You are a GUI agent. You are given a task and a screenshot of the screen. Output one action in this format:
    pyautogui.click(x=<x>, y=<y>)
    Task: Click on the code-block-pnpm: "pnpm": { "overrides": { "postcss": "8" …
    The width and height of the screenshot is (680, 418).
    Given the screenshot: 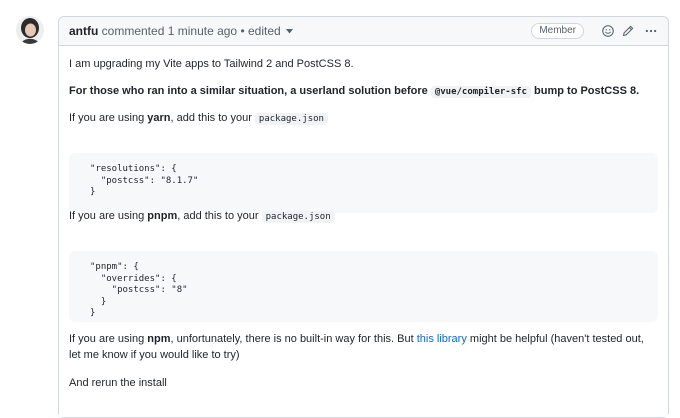 What is the action you would take?
    pyautogui.click(x=363, y=286)
    